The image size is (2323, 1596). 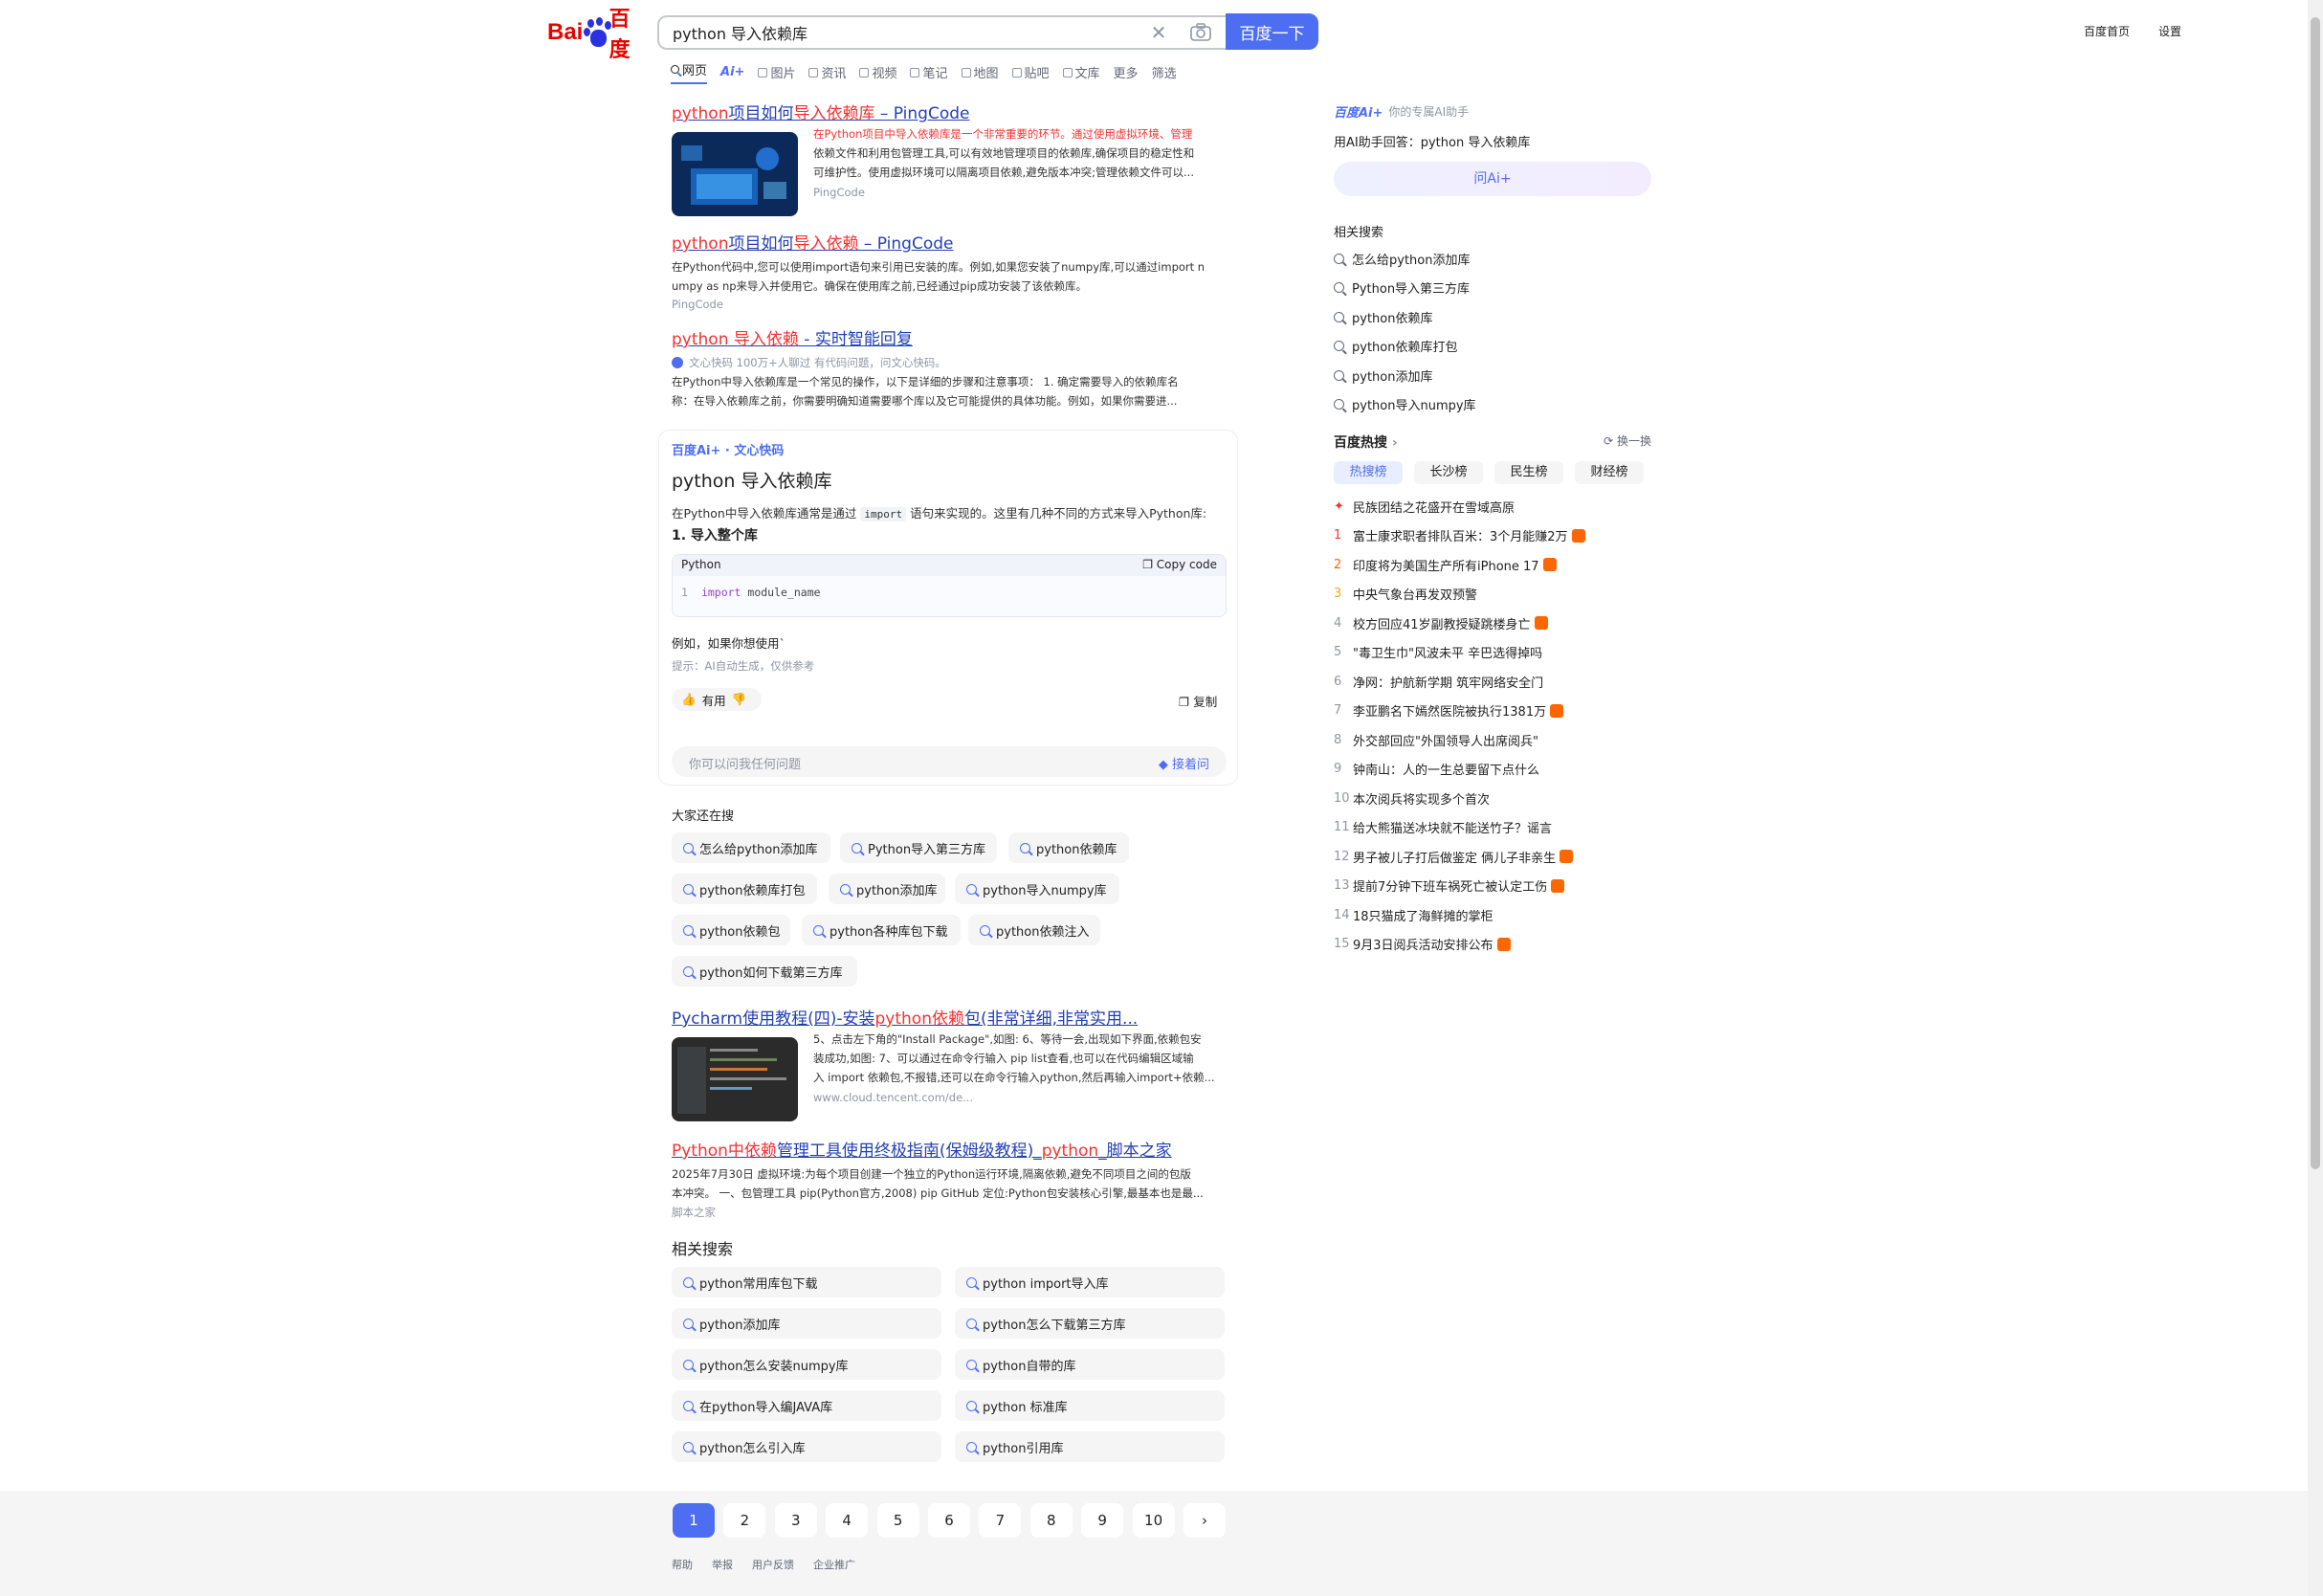 What do you see at coordinates (947, 1212) in the screenshot?
I see `result-source: 脚本之家` at bounding box center [947, 1212].